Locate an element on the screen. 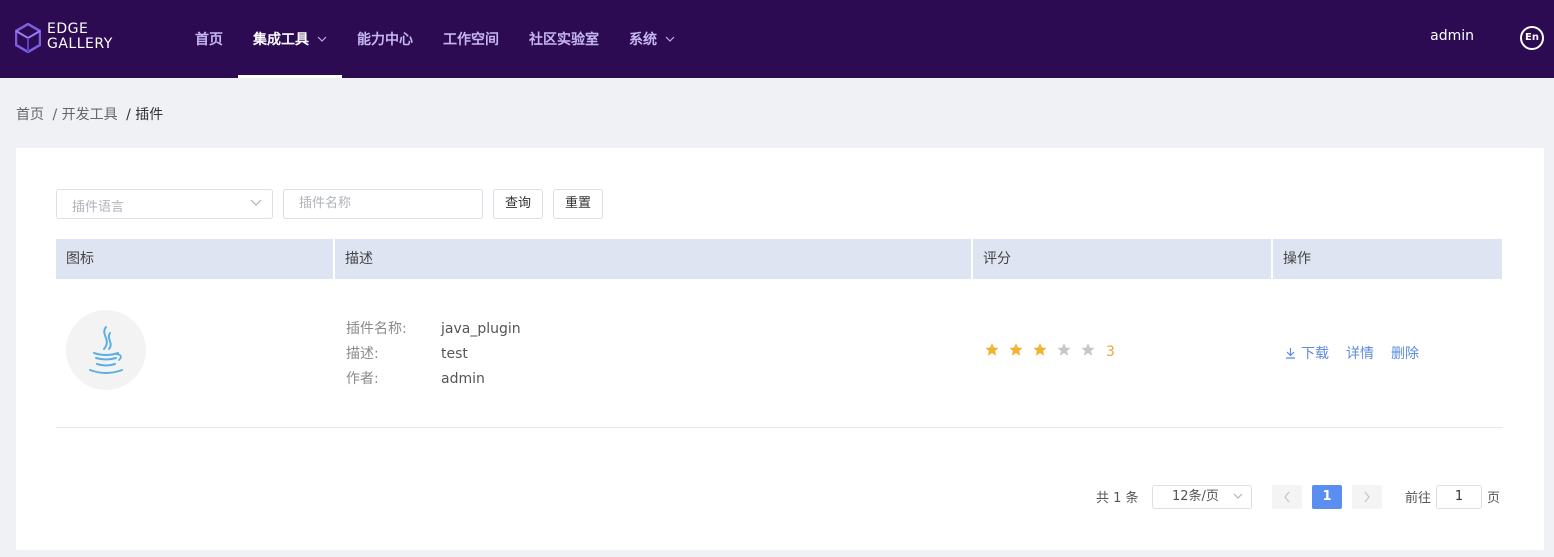 The image size is (1554, 557). plugin-name-value: java_plugin is located at coordinates (481, 329).